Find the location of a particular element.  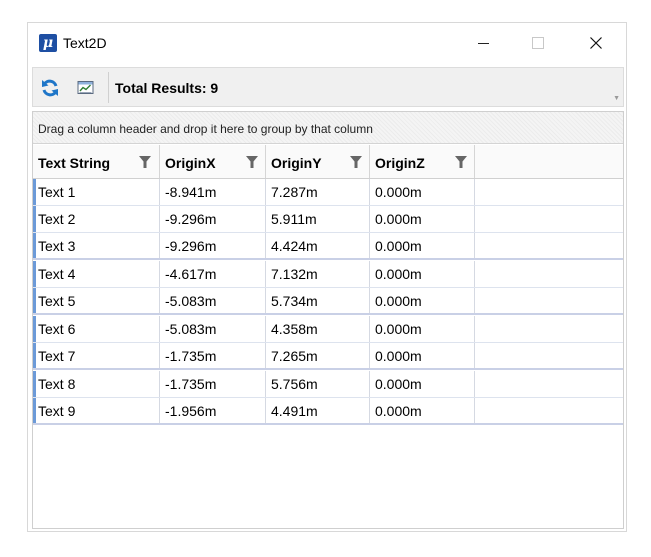

table-row: Text 8 -1.735m 5.756m 0.000m is located at coordinates (328, 384).